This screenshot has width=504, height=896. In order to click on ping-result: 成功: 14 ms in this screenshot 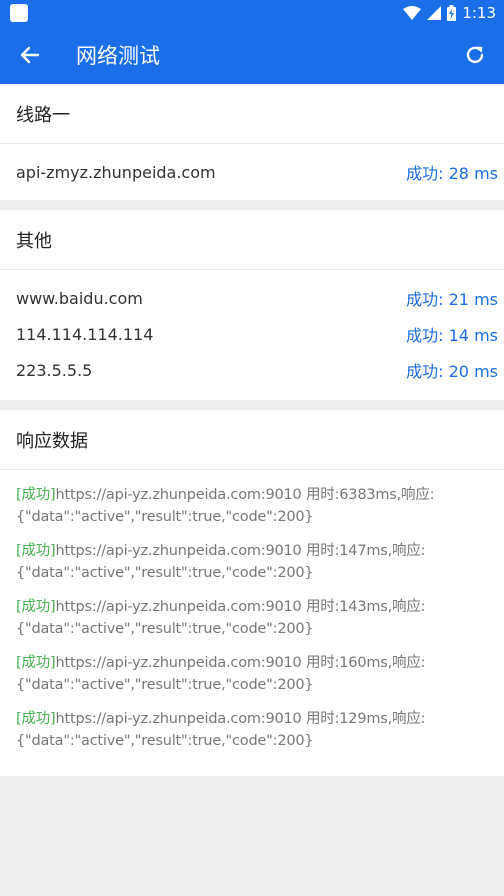, I will do `click(452, 335)`.